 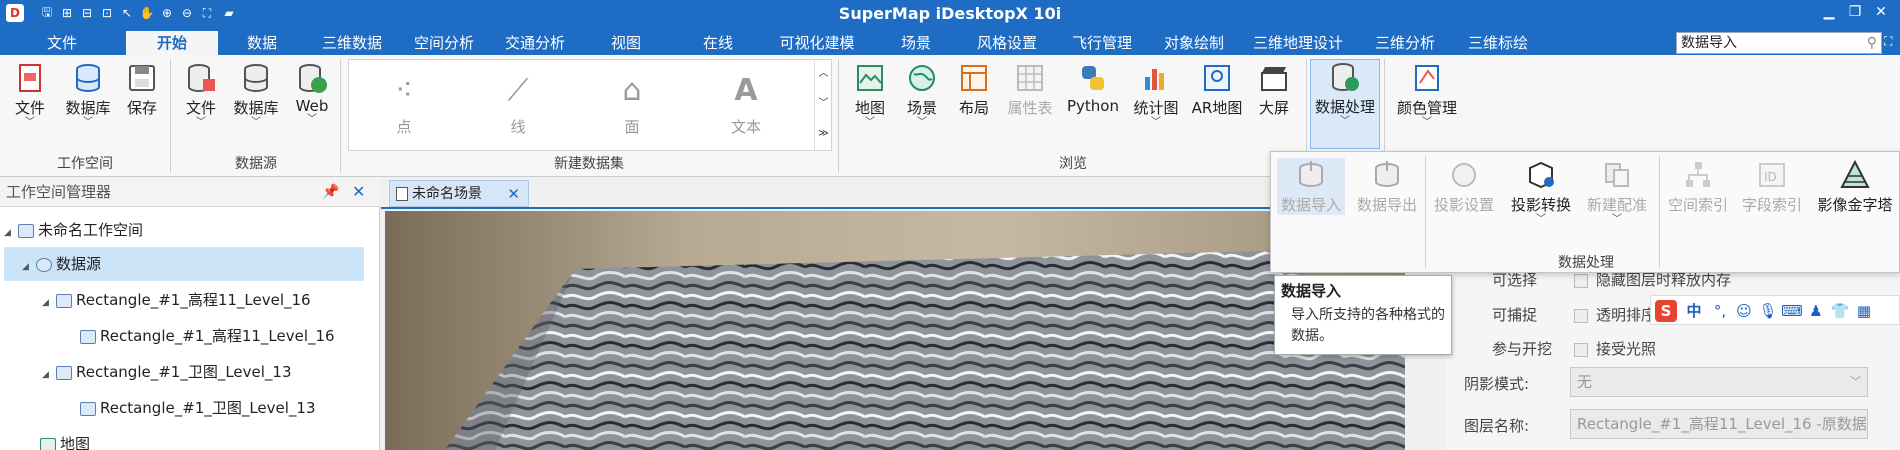 I want to click on svg-text: ID, so click(x=1770, y=177).